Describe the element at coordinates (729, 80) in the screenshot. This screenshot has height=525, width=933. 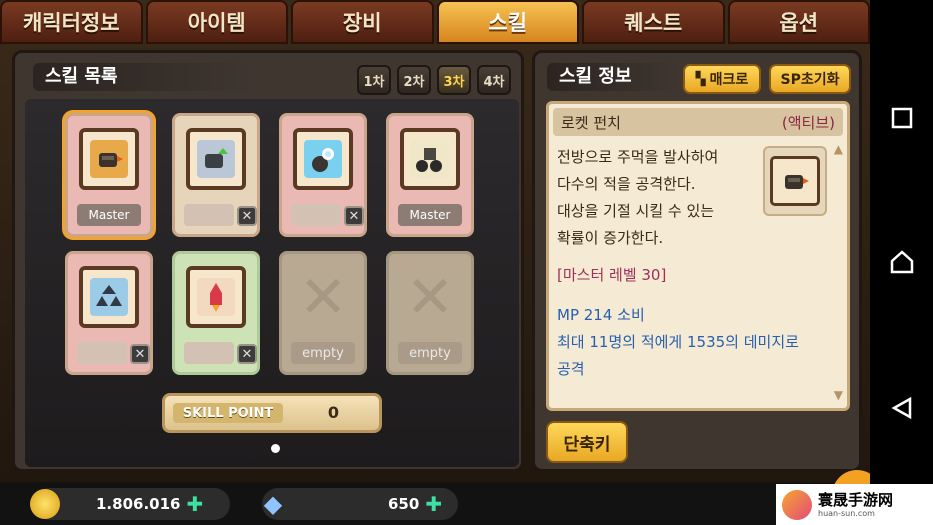
I see `macro-label: 매크로` at that location.